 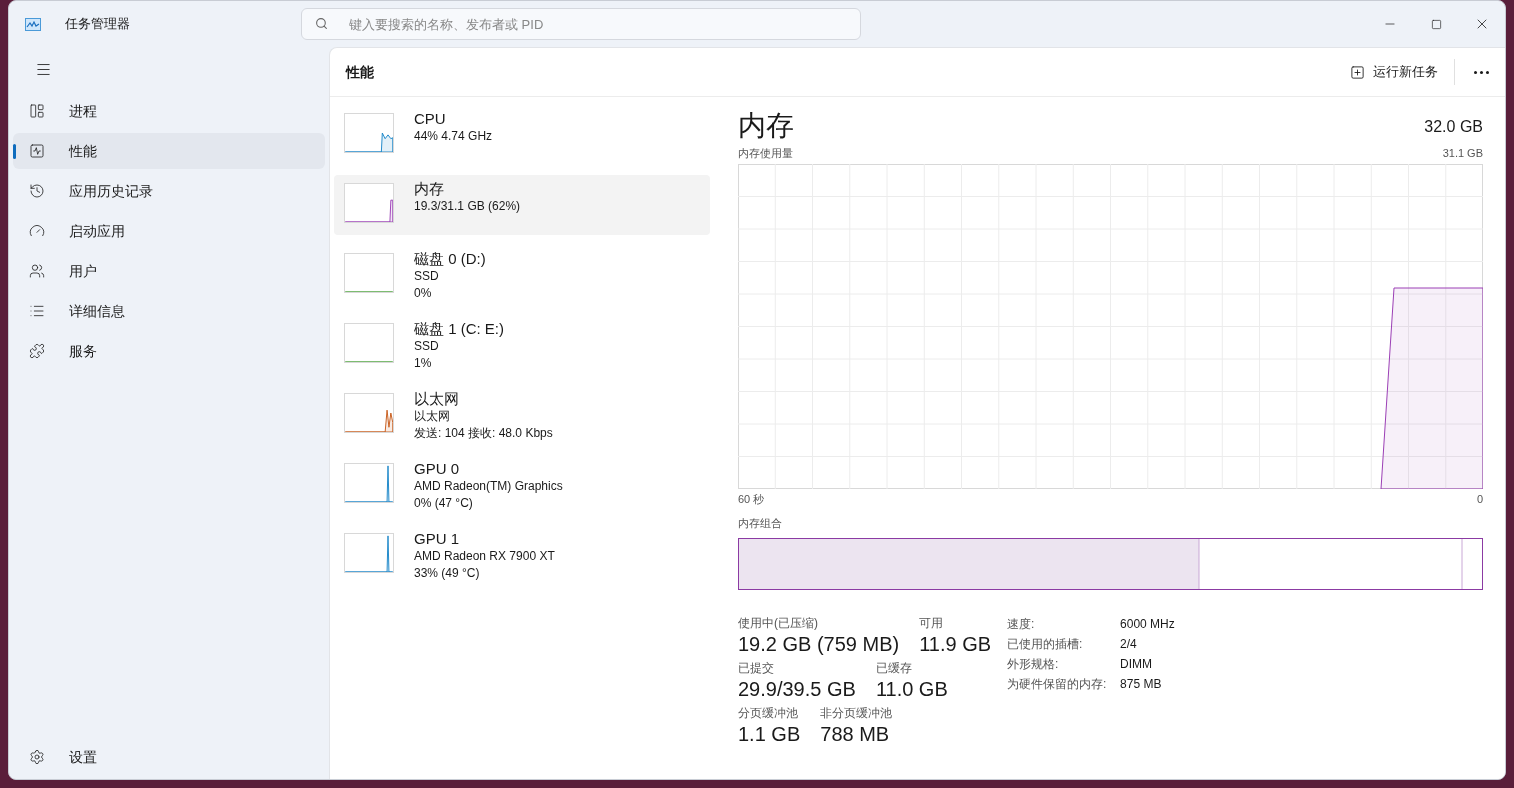 What do you see at coordinates (37, 757) in the screenshot?
I see `settings-icon` at bounding box center [37, 757].